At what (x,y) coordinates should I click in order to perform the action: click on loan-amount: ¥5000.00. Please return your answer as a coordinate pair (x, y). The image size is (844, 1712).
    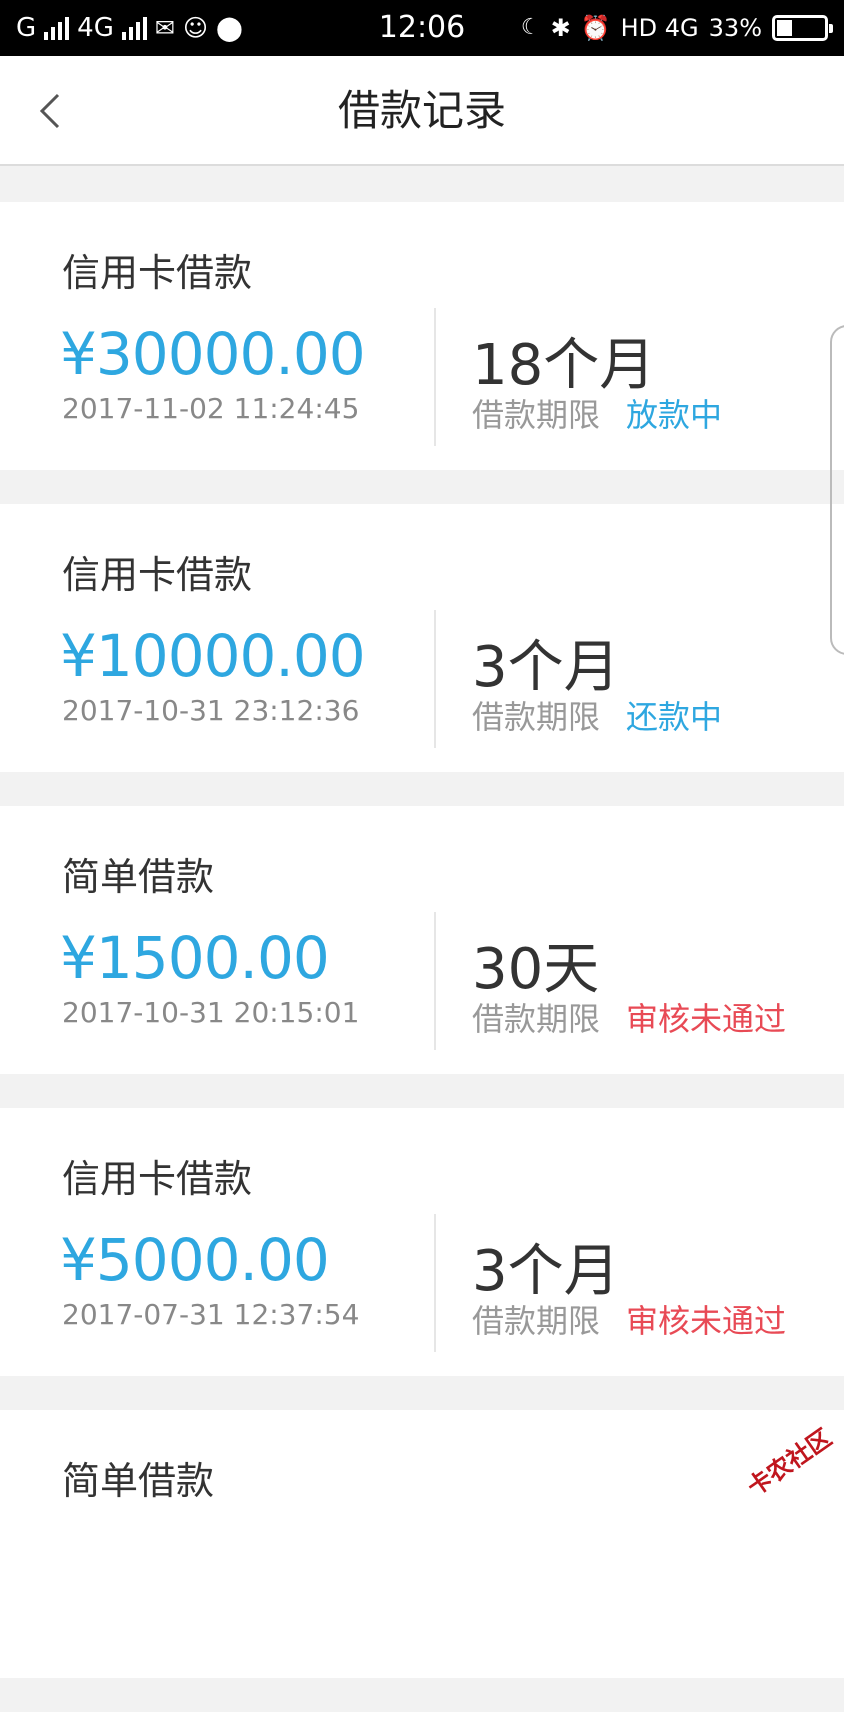
    Looking at the image, I should click on (194, 1260).